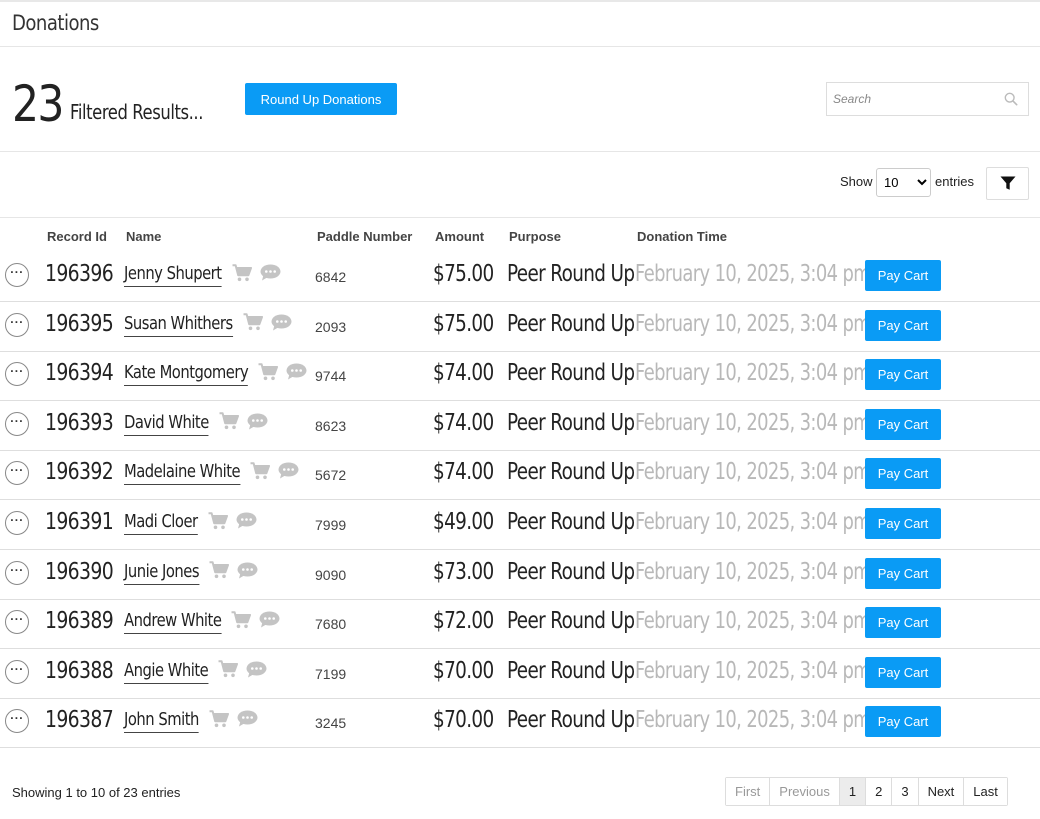  I want to click on col-name: Name, so click(143, 236).